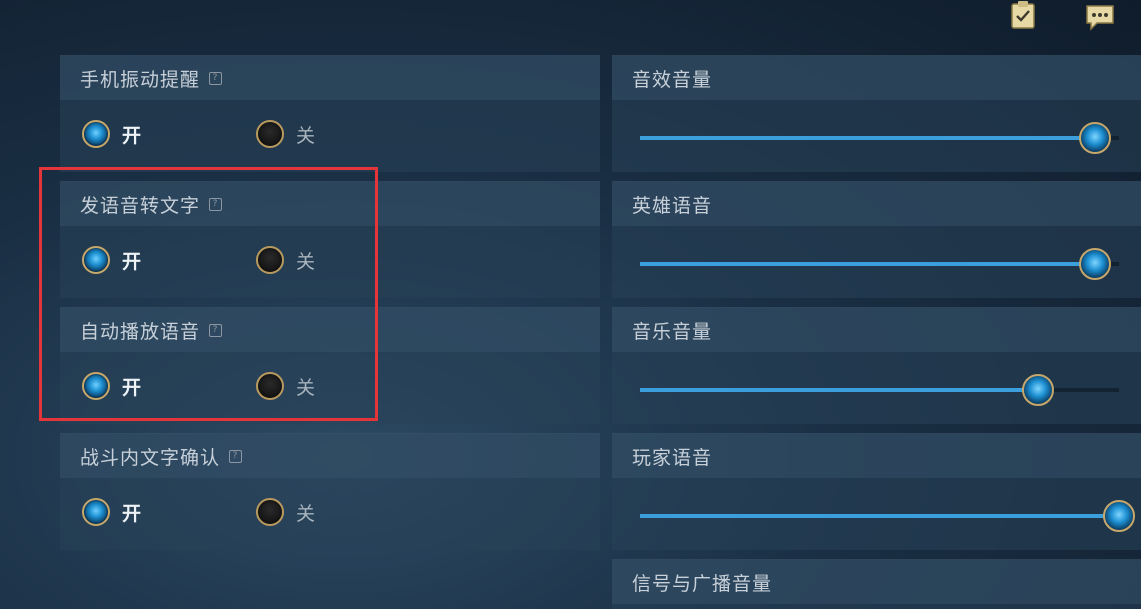 The width and height of the screenshot is (1141, 609). What do you see at coordinates (330, 365) in the screenshot?
I see `toggle-panel-autoplay-voice: 自动播放语音 ? 开 关` at bounding box center [330, 365].